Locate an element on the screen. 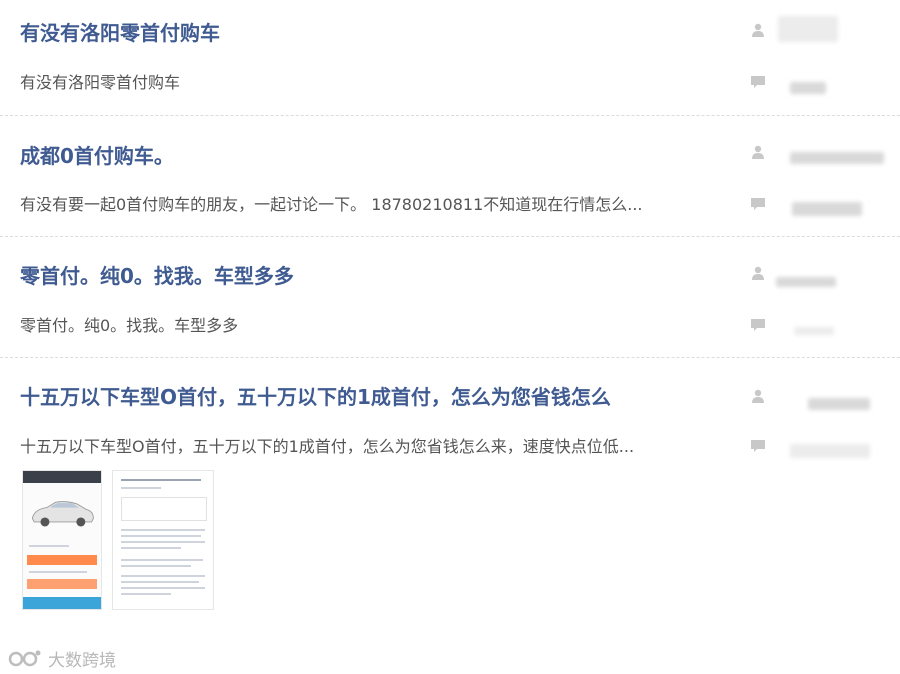 The image size is (900, 674). car-image is located at coordinates (62, 514).